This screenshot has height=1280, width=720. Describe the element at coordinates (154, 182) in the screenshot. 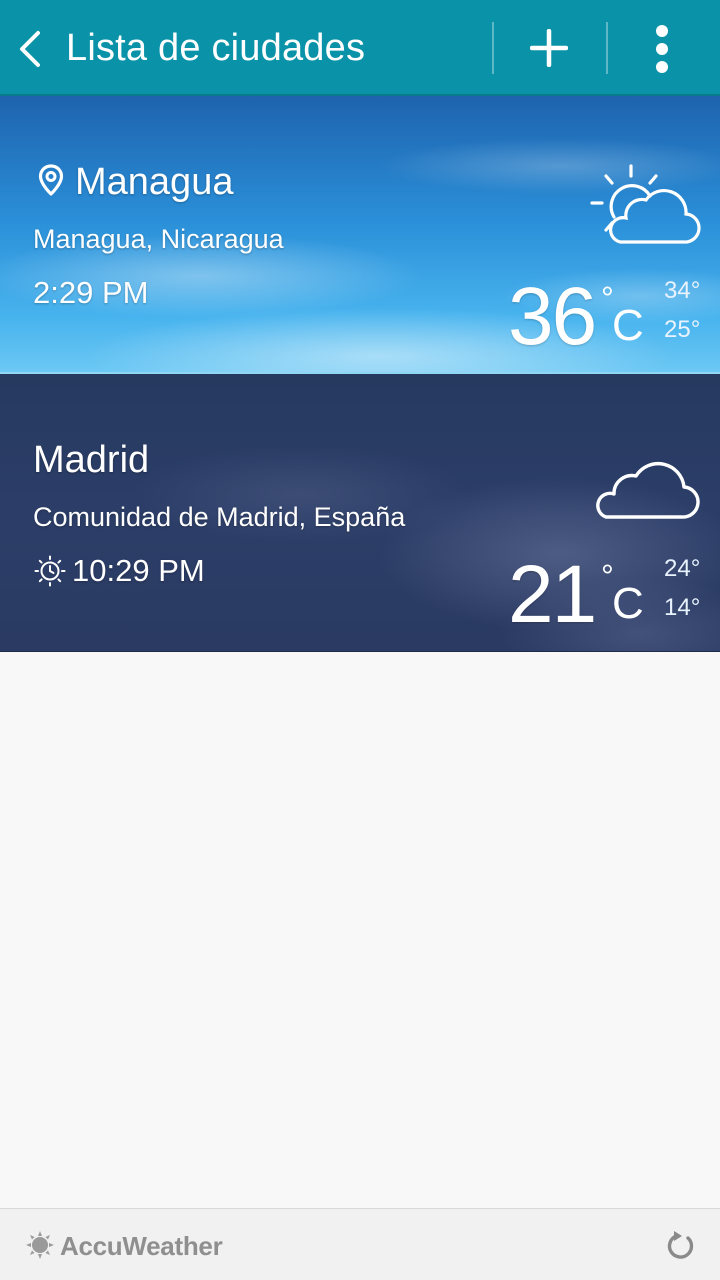

I see `city-name: Managua` at that location.